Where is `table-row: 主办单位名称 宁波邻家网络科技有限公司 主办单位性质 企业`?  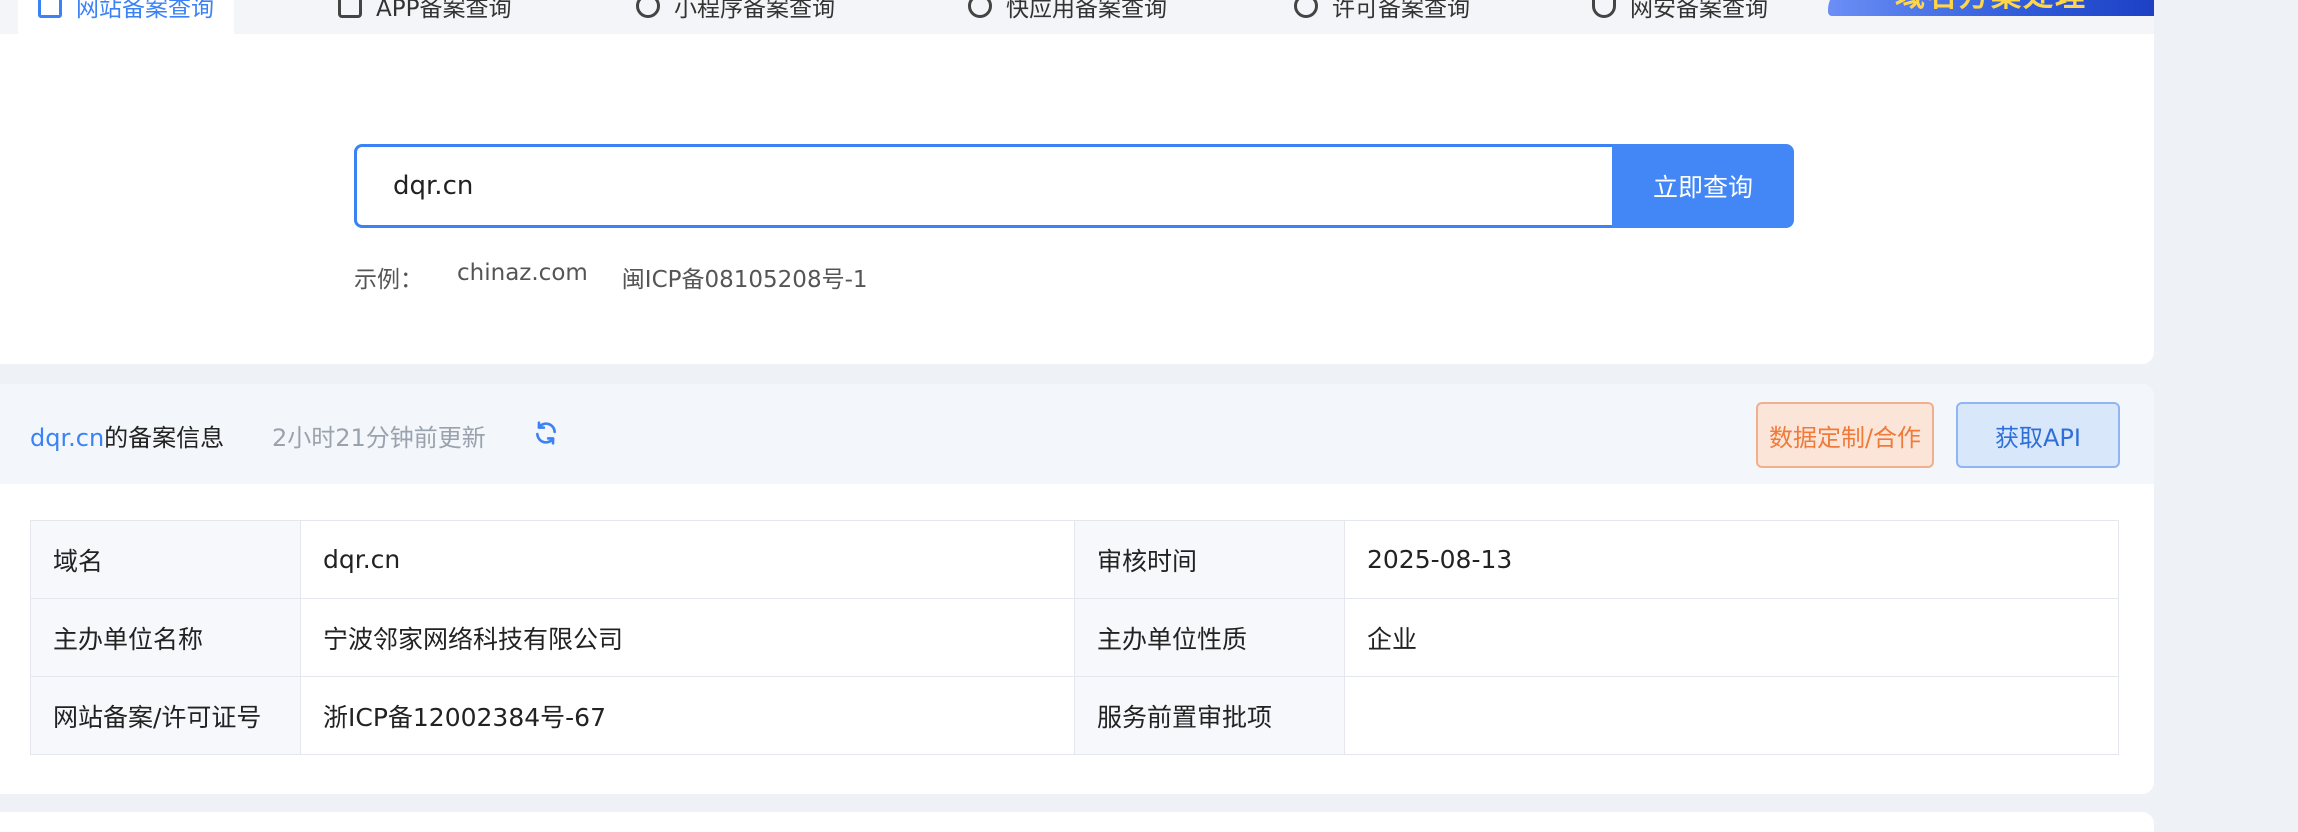 table-row: 主办单位名称 宁波邻家网络科技有限公司 主办单位性质 企业 is located at coordinates (1074, 637).